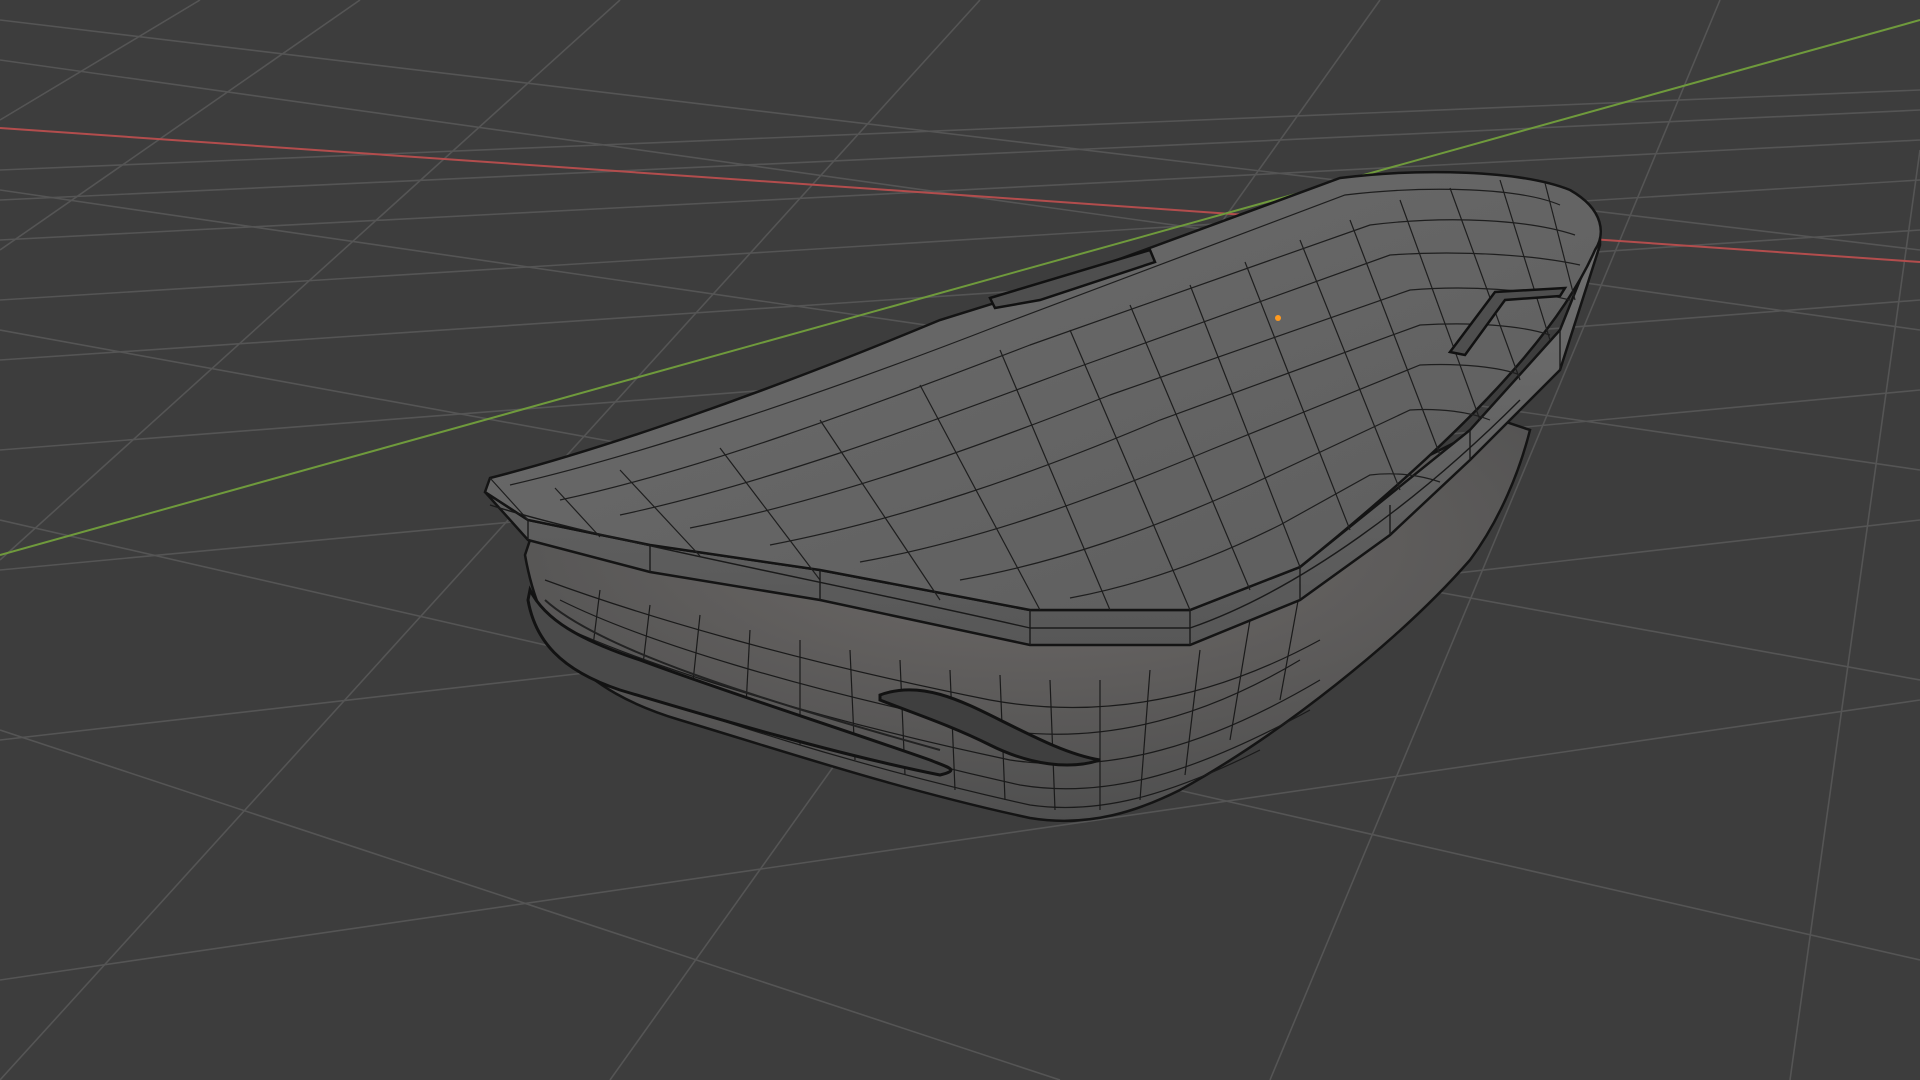  What do you see at coordinates (1278, 318) in the screenshot?
I see `object-origin-marker` at bounding box center [1278, 318].